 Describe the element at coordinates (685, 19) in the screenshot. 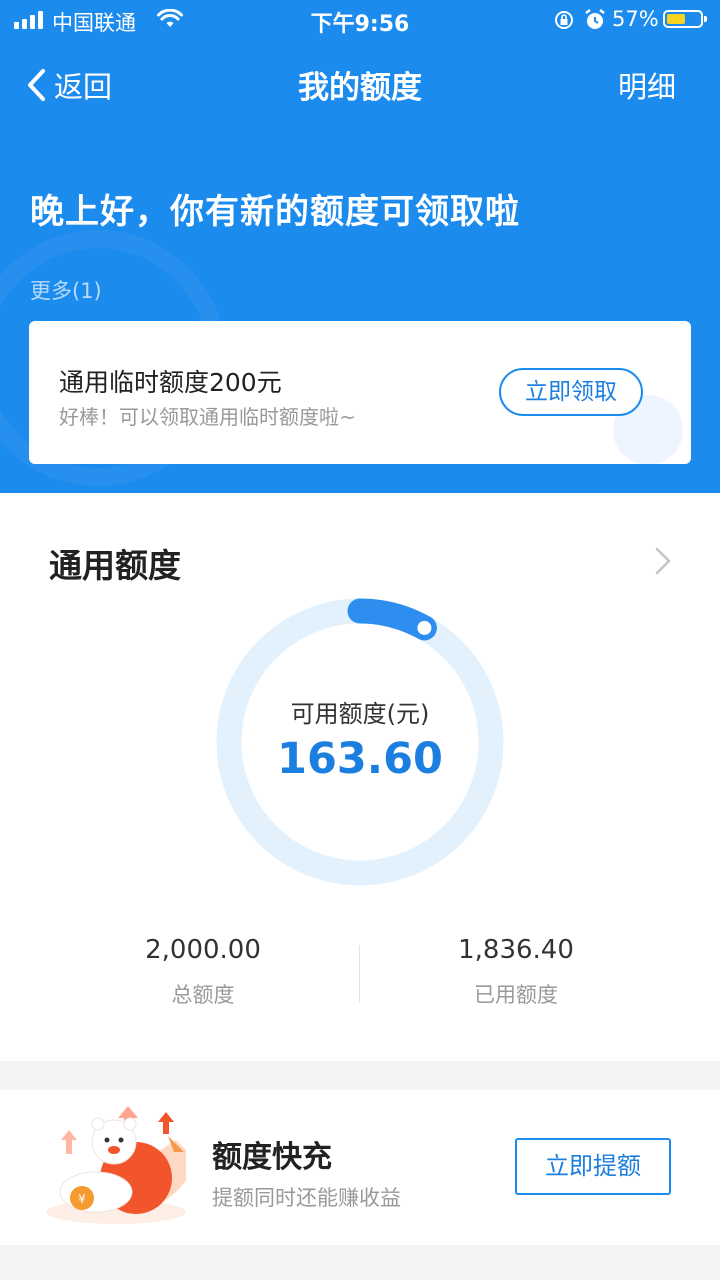

I see `battery-icon` at that location.